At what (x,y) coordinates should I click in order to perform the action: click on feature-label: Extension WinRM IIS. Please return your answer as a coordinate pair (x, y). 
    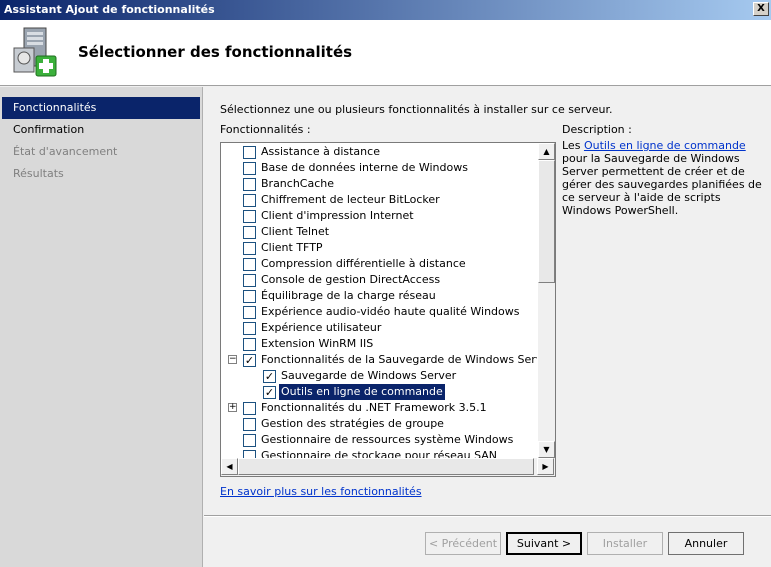
    Looking at the image, I should click on (317, 343).